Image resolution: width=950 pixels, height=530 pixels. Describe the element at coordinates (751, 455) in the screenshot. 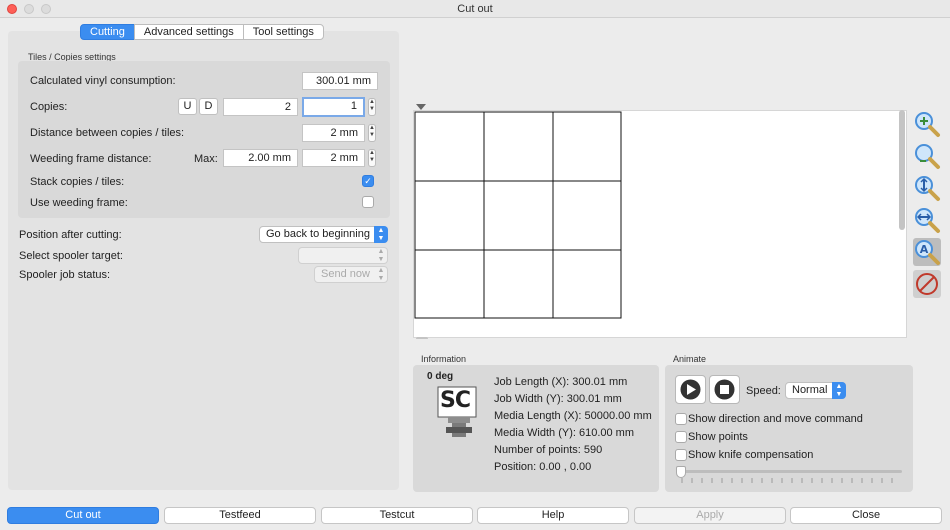

I see `knife-compensation-label: Show knife compensation` at that location.